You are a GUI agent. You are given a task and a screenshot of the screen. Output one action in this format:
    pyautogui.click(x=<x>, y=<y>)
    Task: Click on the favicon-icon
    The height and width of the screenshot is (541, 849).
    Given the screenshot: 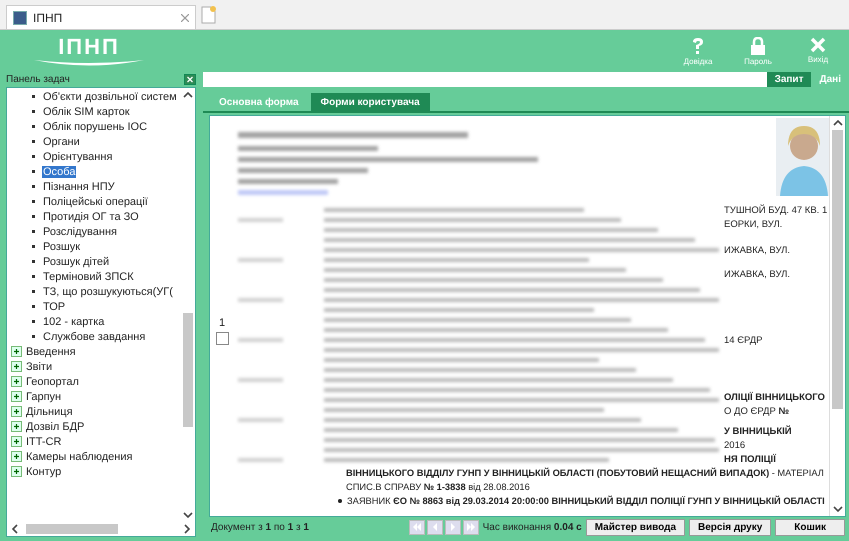 What is the action you would take?
    pyautogui.click(x=20, y=17)
    